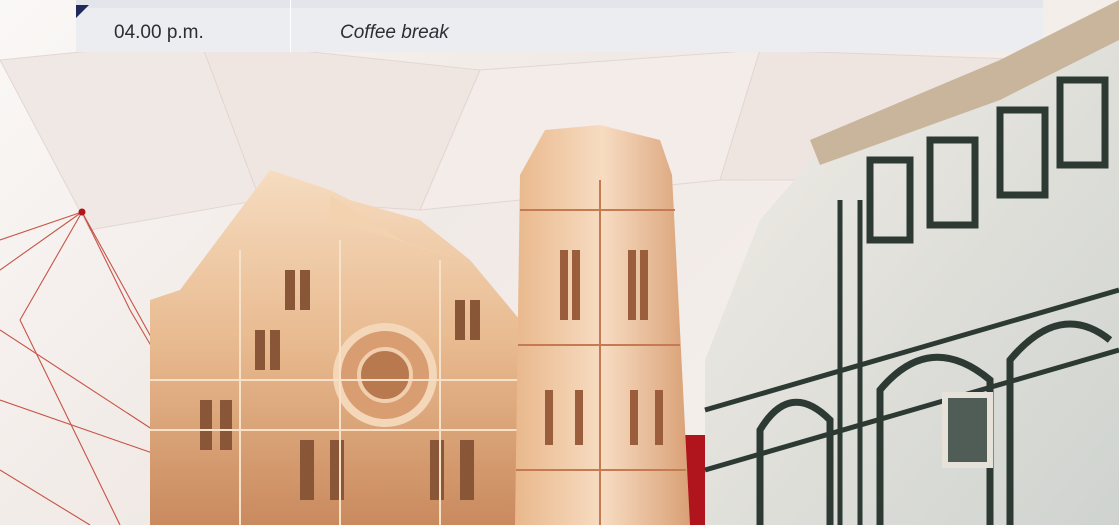 The width and height of the screenshot is (1119, 525). I want to click on bell-tower, so click(602, 325).